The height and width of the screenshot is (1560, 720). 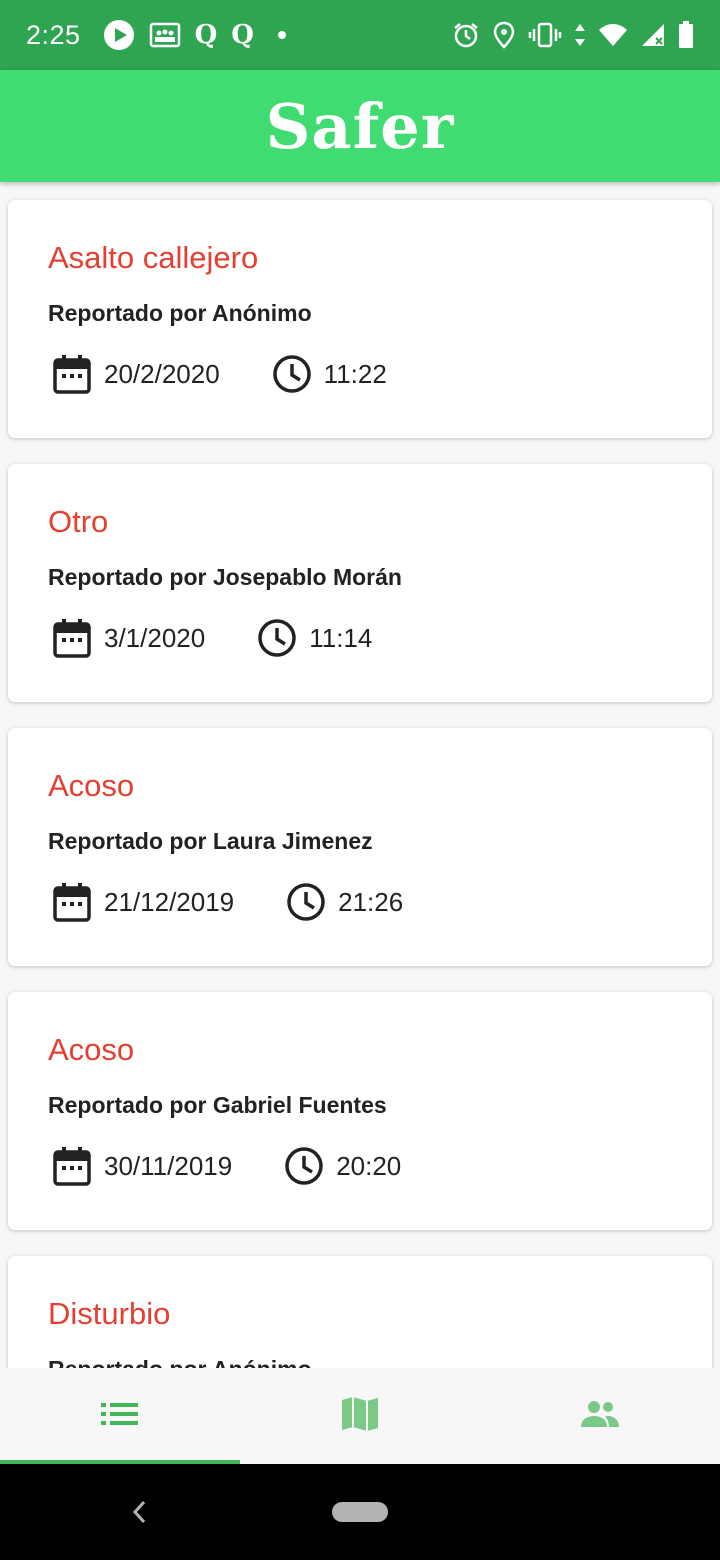 I want to click on system-navigation-bar, so click(x=360, y=1512).